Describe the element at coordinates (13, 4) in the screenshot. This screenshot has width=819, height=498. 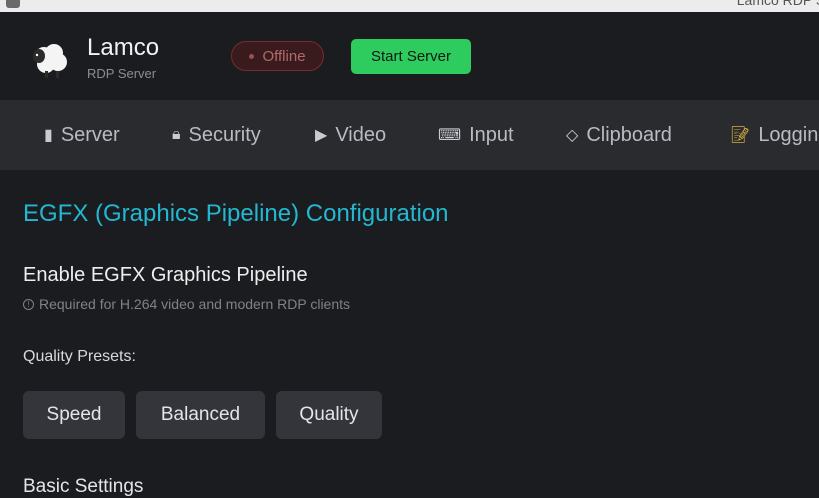
I see `app-window-icon` at that location.